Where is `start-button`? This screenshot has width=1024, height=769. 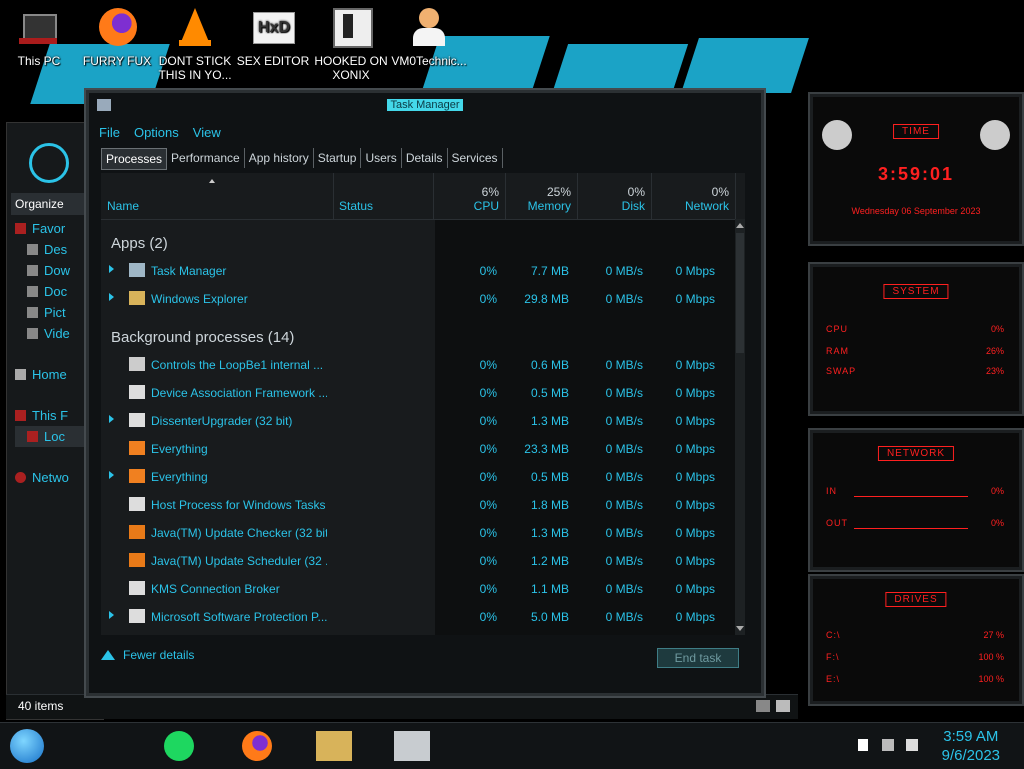
start-button is located at coordinates (27, 746).